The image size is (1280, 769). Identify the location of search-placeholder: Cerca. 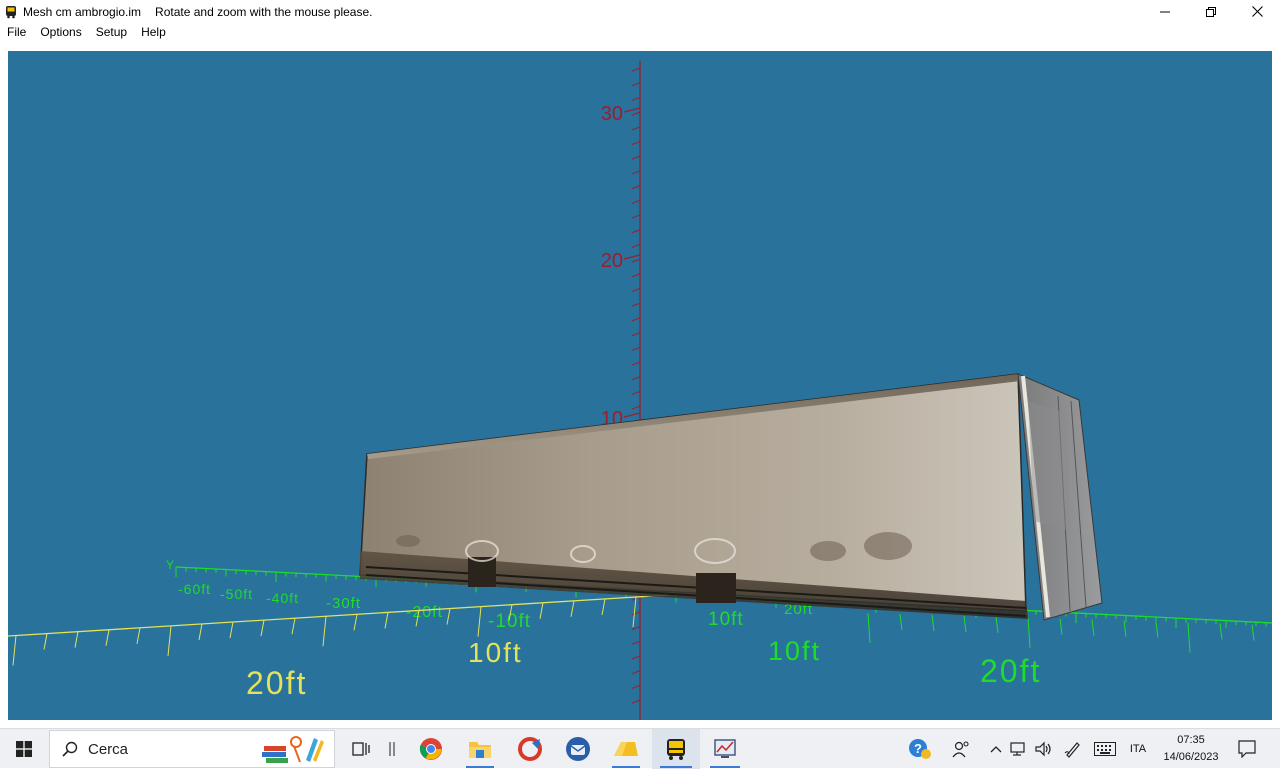
(108, 749).